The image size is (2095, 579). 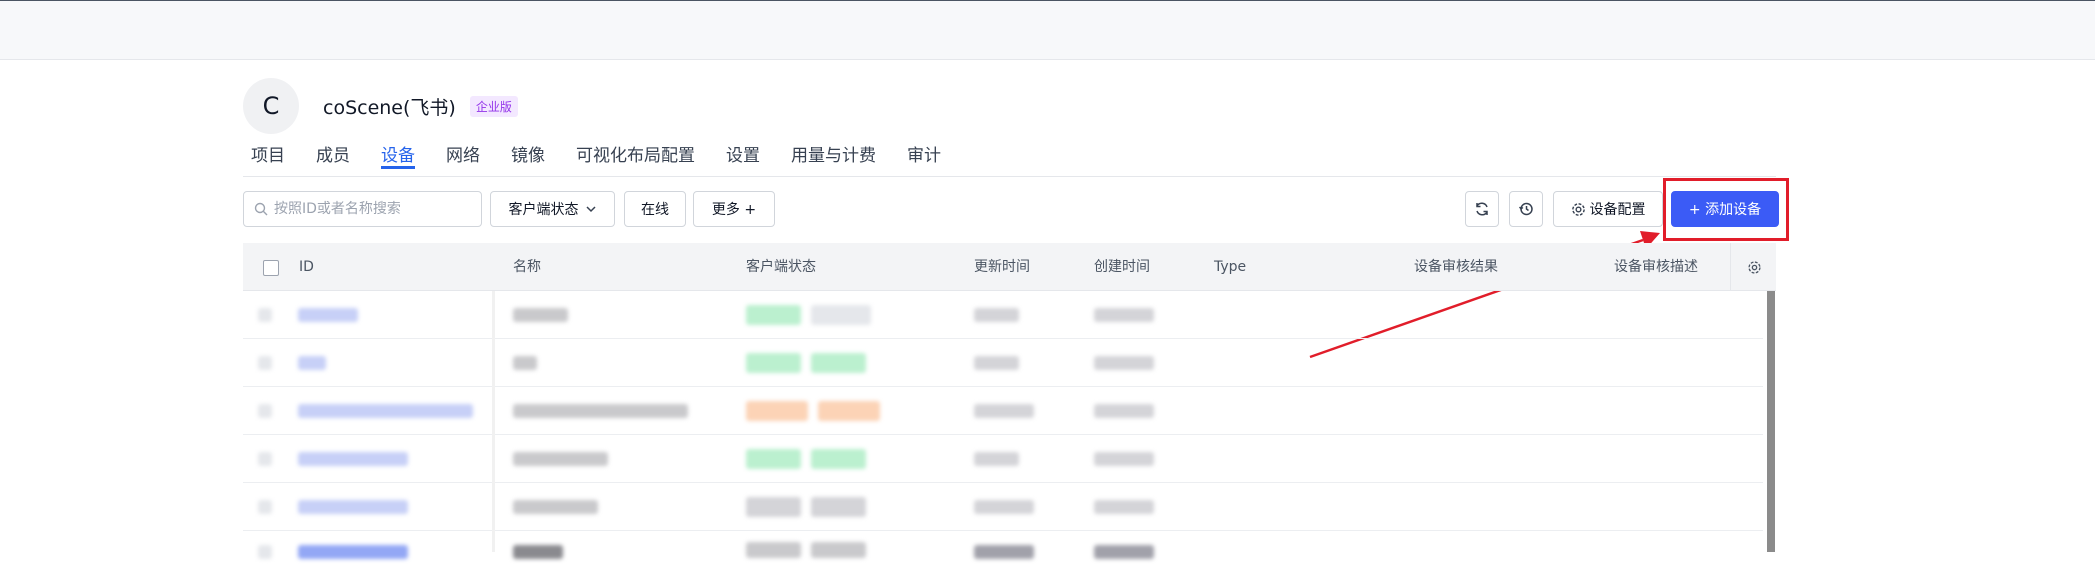 What do you see at coordinates (527, 267) in the screenshot?
I see `col-name: 名称` at bounding box center [527, 267].